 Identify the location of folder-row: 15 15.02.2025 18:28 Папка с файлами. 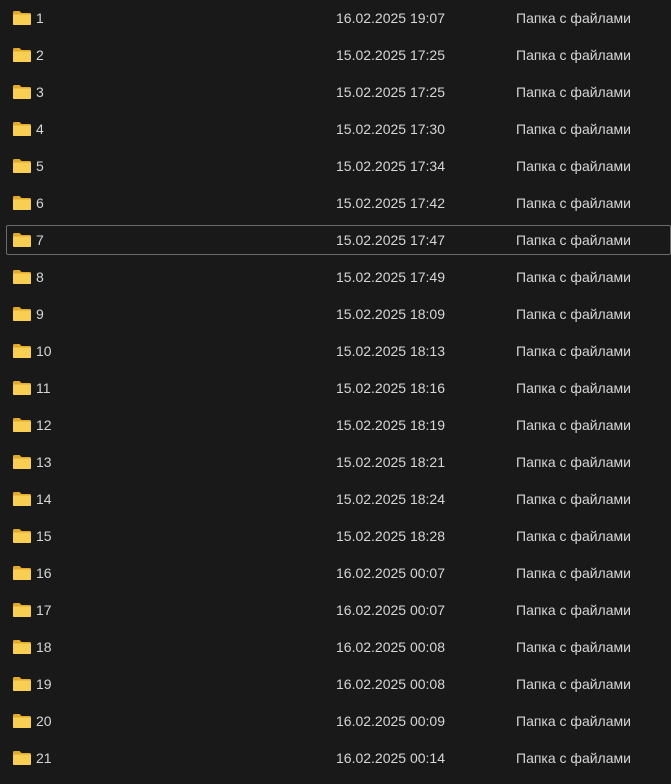
(338, 536).